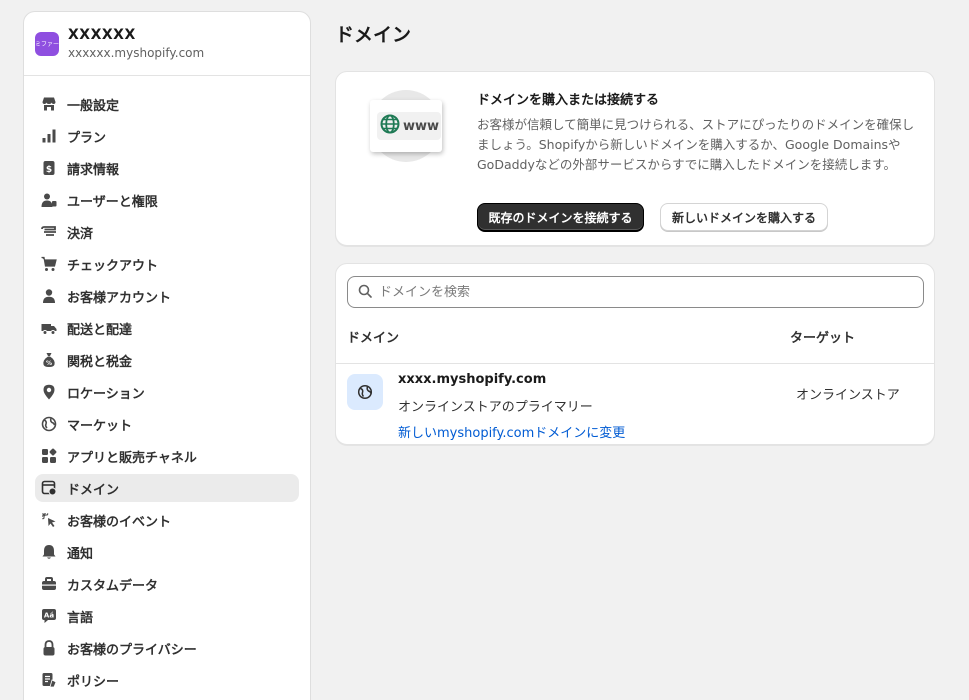 Image resolution: width=969 pixels, height=700 pixels. Describe the element at coordinates (49, 264) in the screenshot. I see `cart-icon` at that location.